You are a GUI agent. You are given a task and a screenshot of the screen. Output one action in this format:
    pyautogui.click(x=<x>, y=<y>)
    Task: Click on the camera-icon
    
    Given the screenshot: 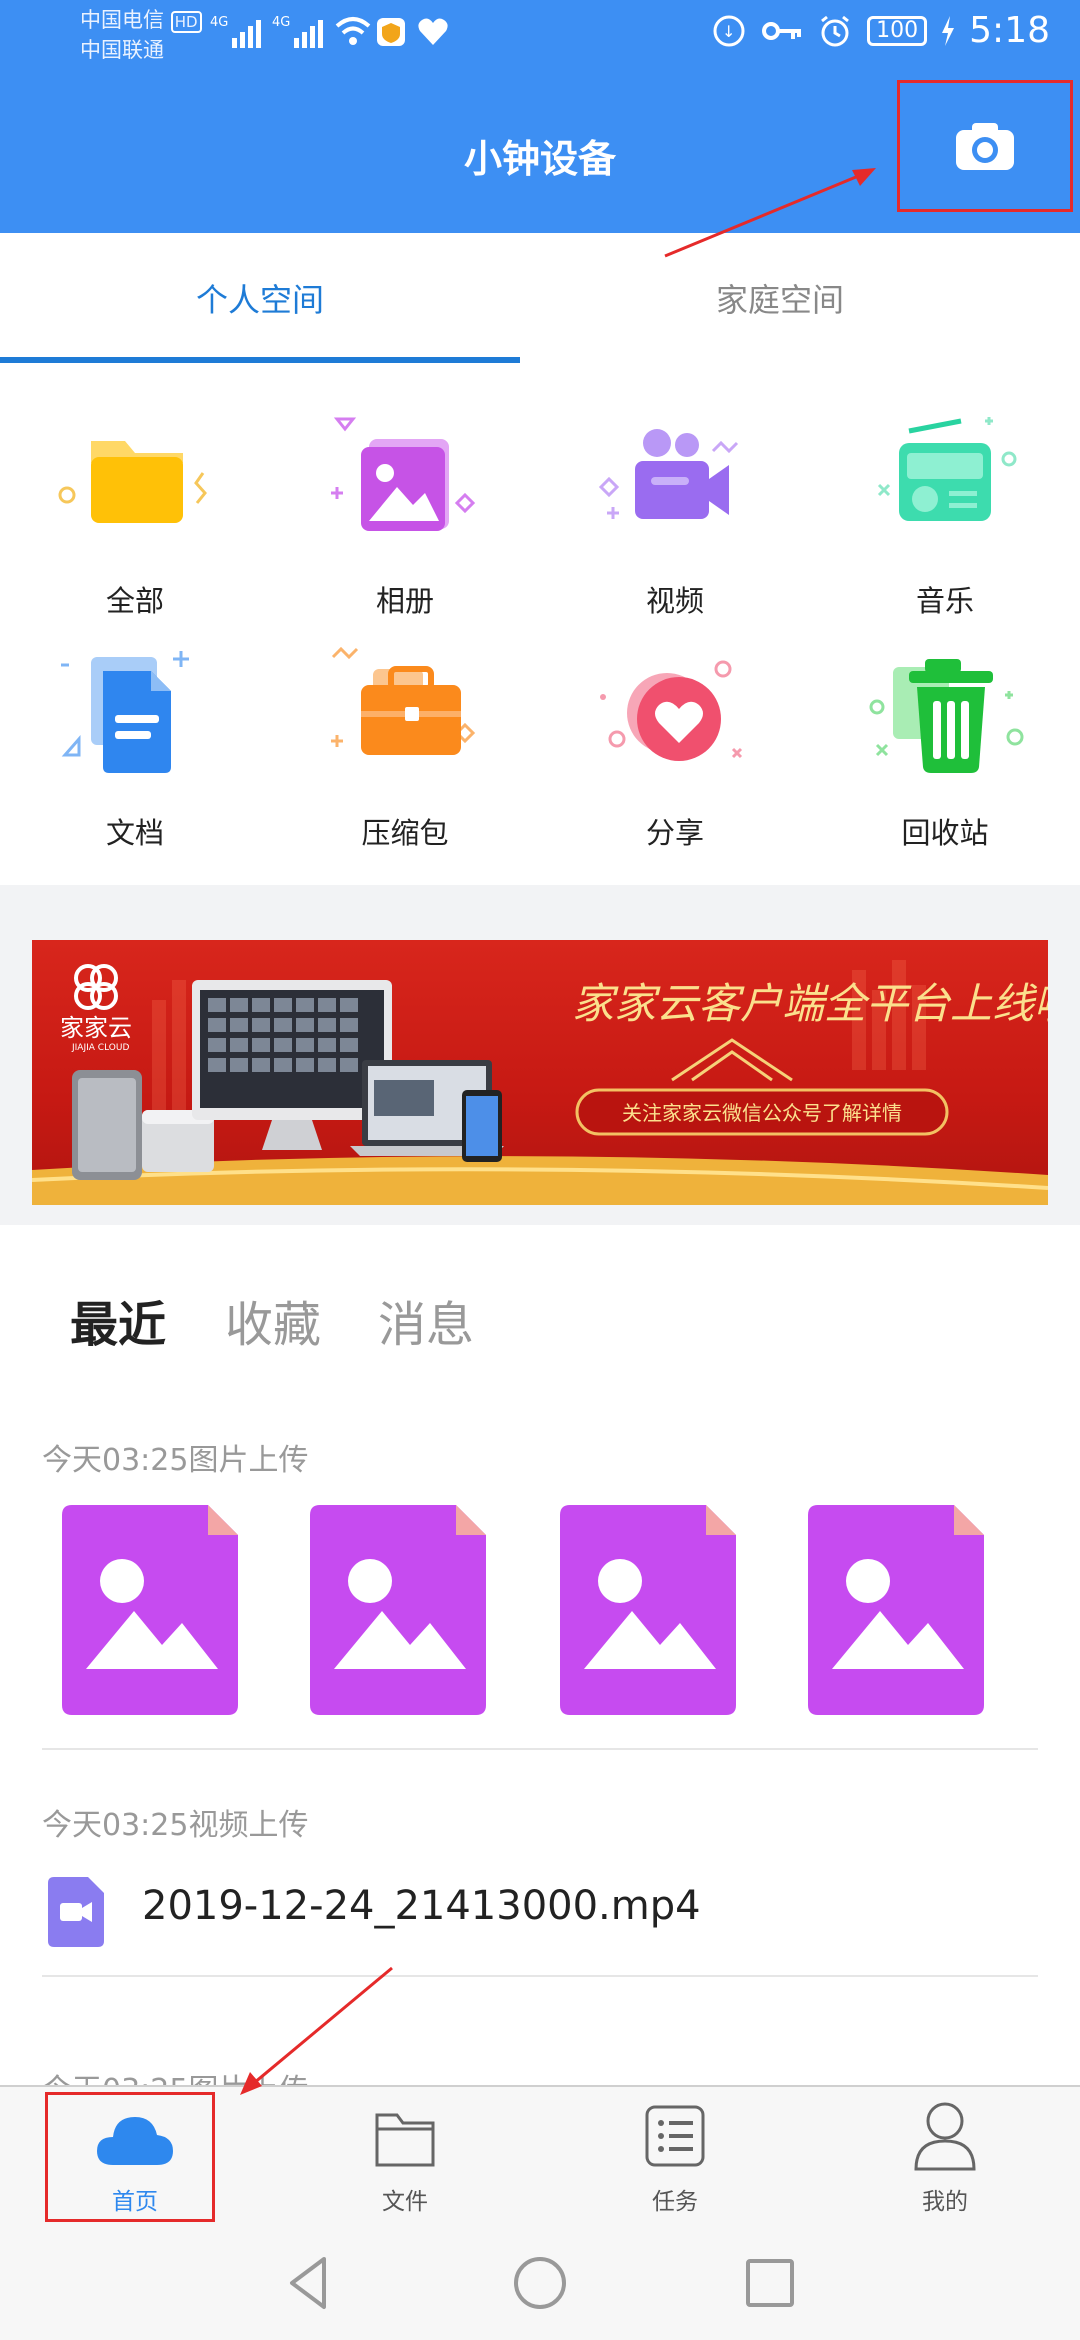 What is the action you would take?
    pyautogui.click(x=985, y=146)
    